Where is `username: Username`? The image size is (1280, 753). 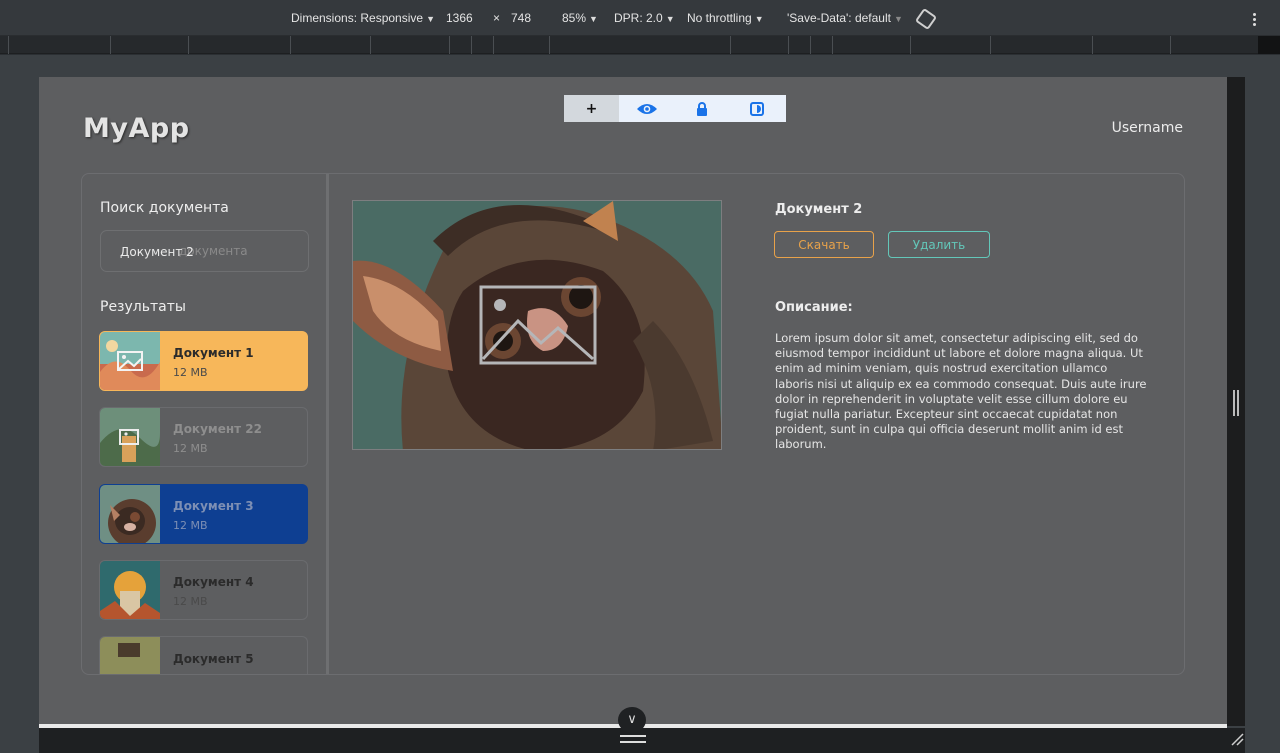 username: Username is located at coordinates (1147, 128).